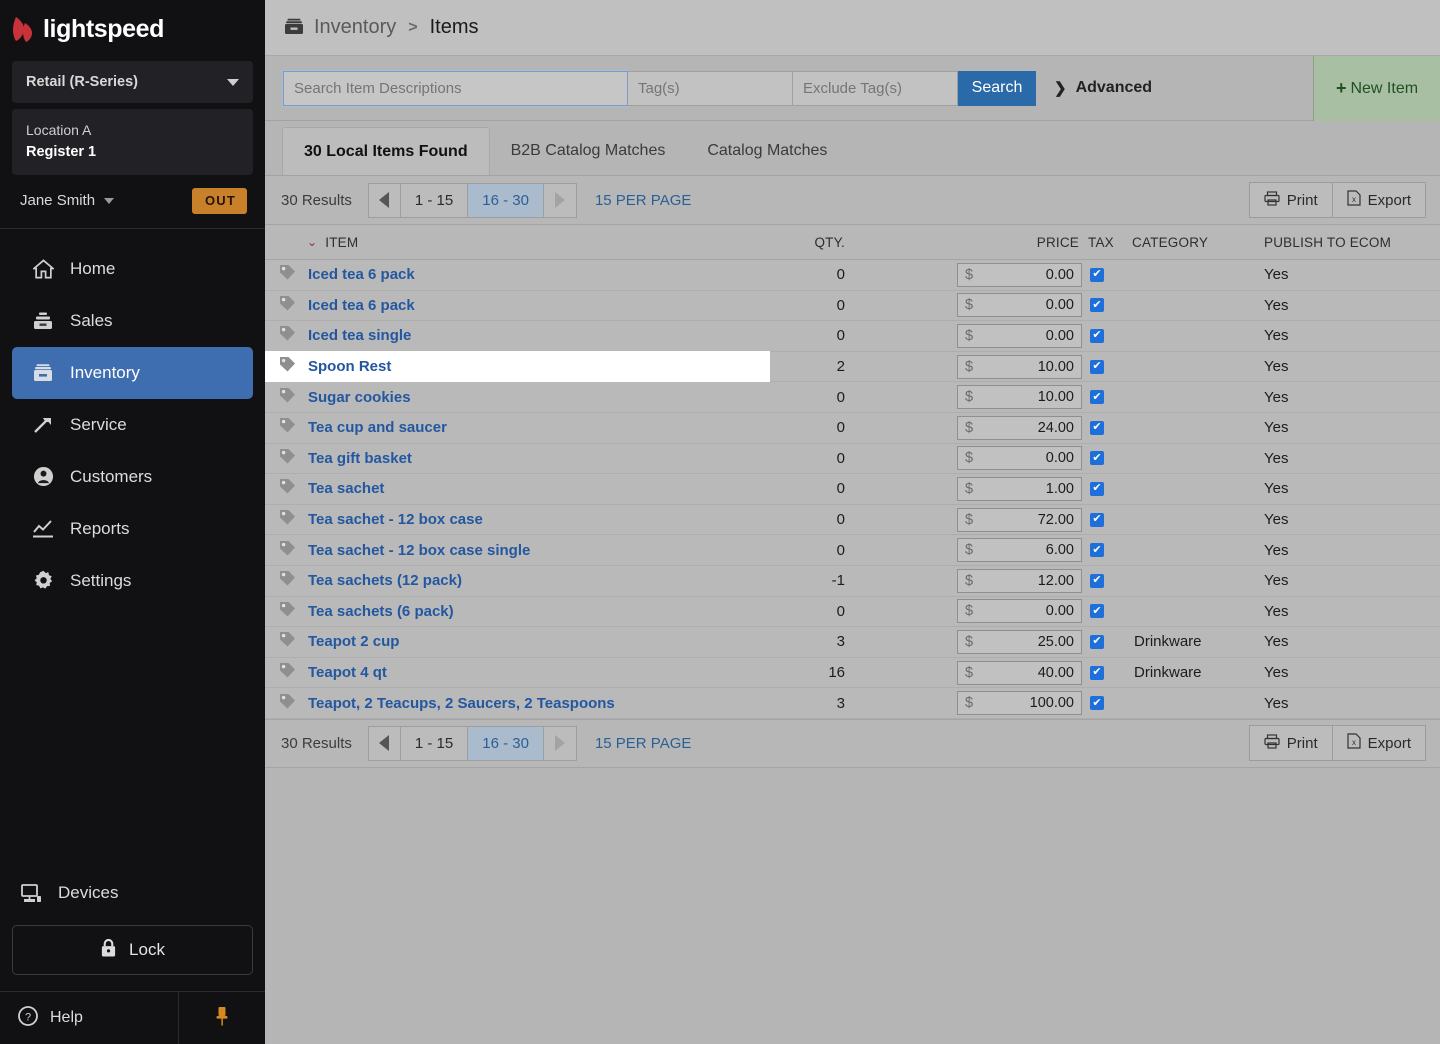 This screenshot has width=1440, height=1044. What do you see at coordinates (1103, 88) in the screenshot?
I see `advanced-toggle: ❯ Advanced` at bounding box center [1103, 88].